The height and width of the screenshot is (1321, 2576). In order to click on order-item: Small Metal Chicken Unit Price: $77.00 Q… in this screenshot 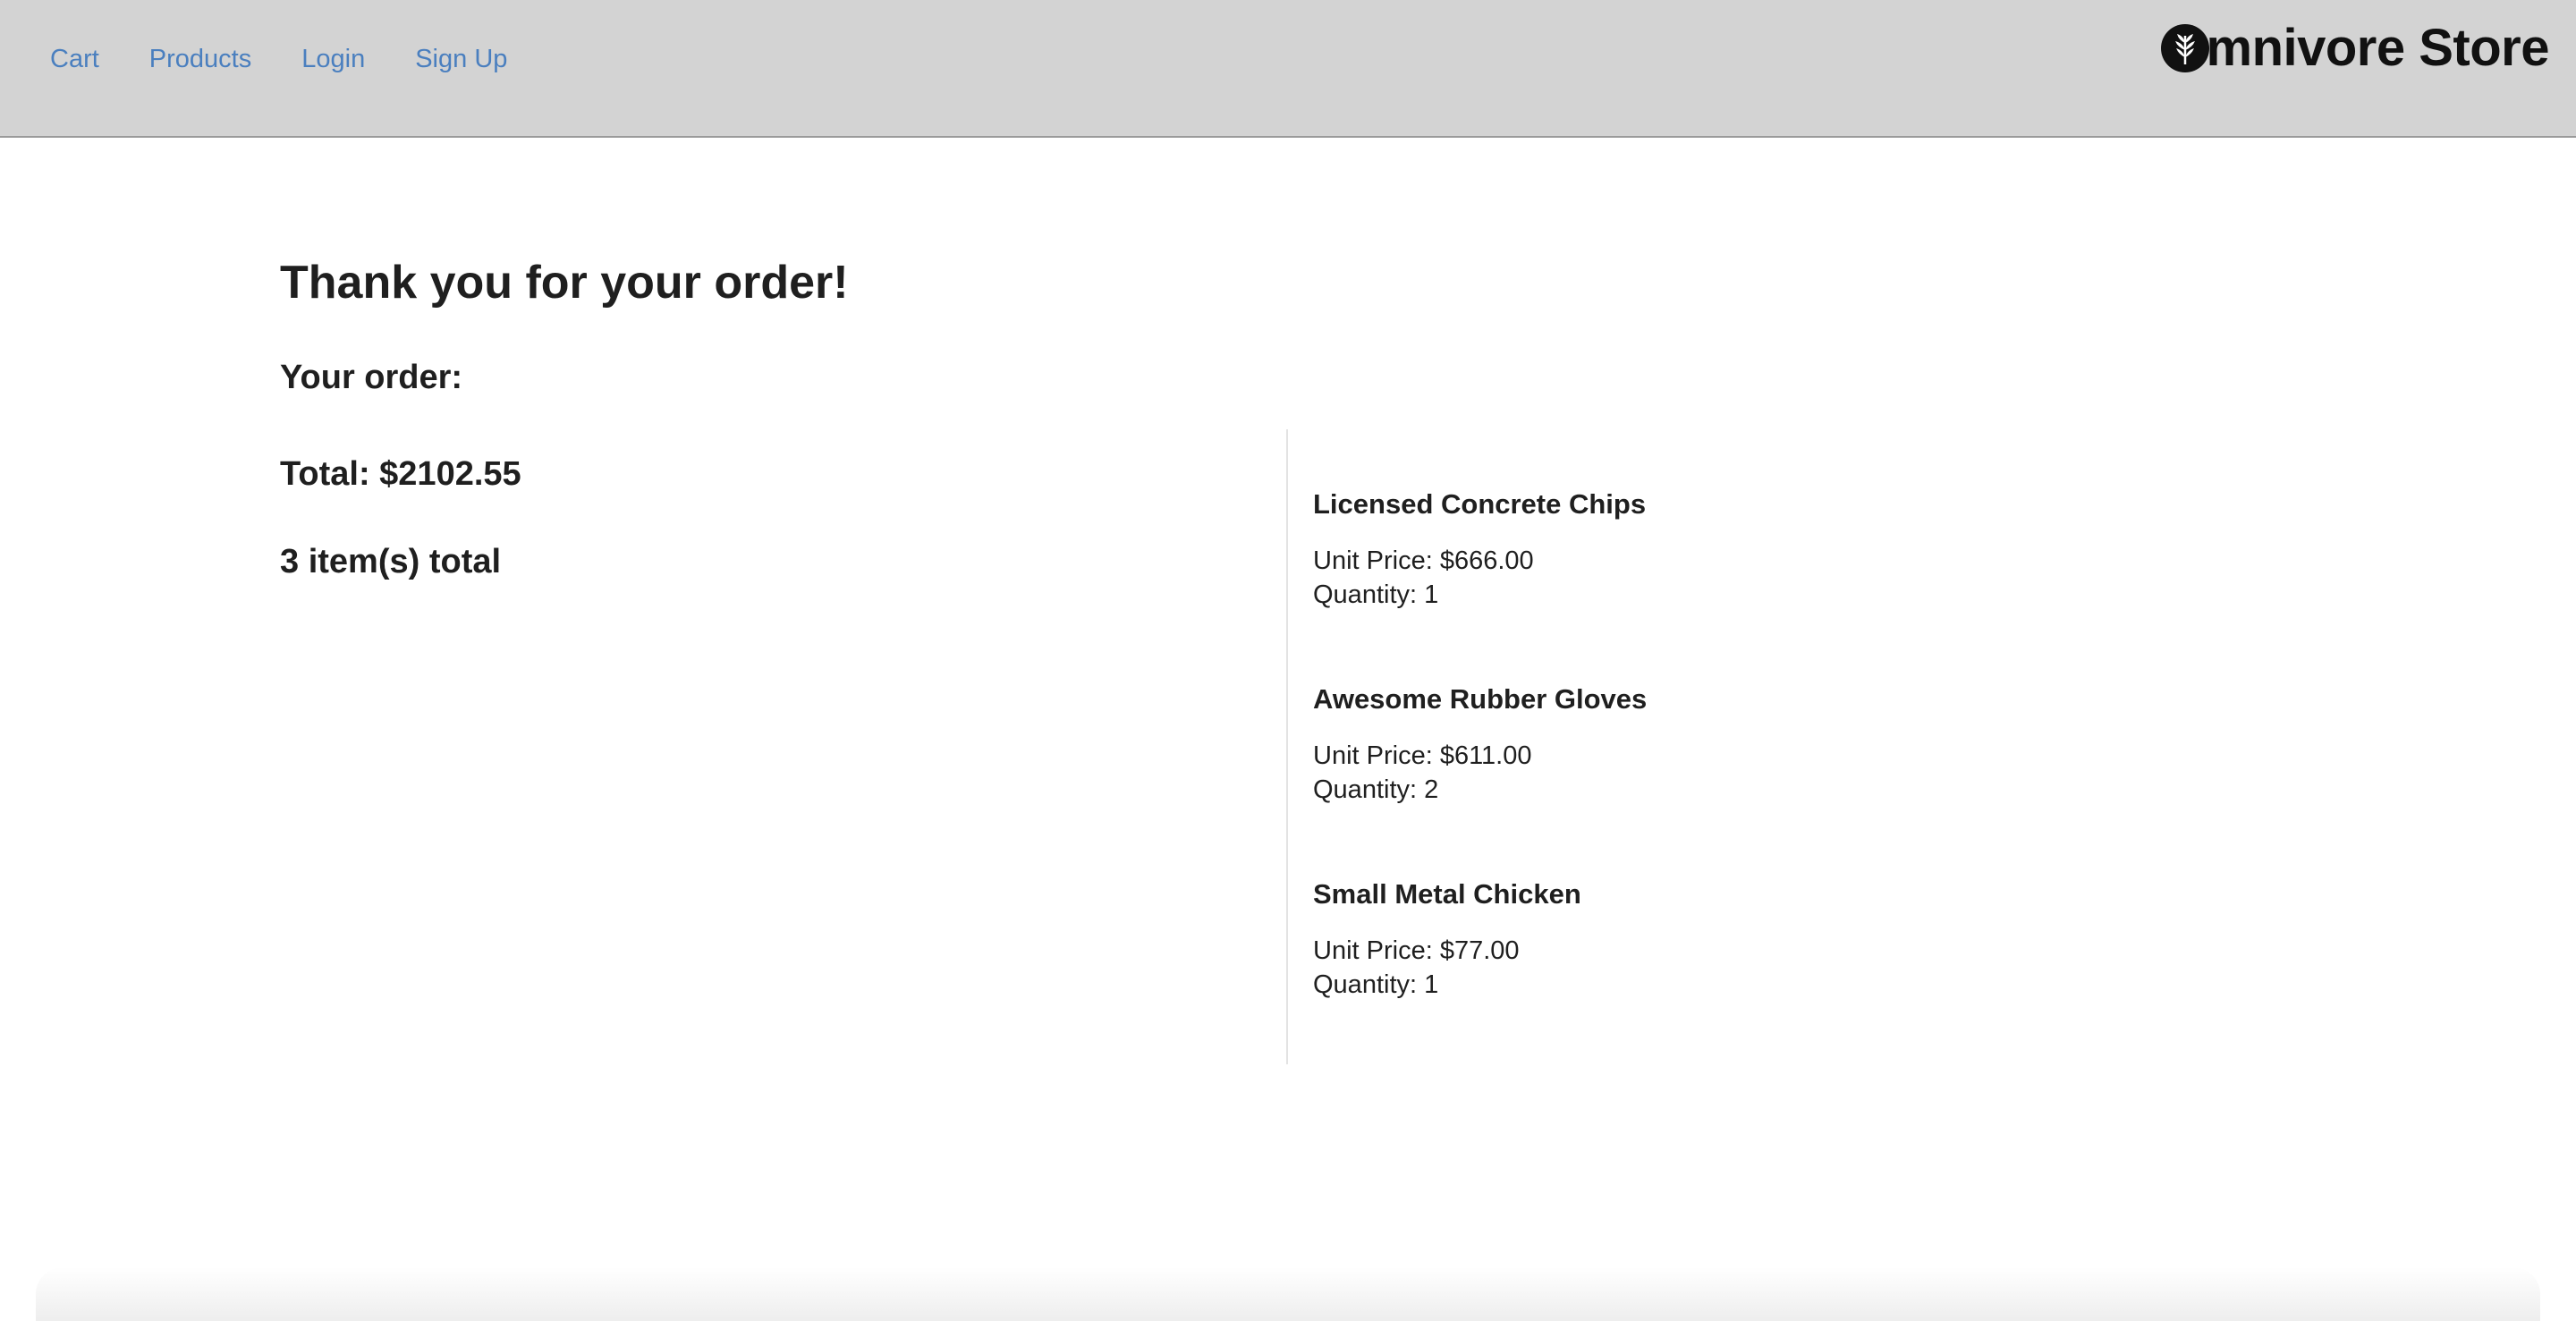, I will do `click(1715, 973)`.